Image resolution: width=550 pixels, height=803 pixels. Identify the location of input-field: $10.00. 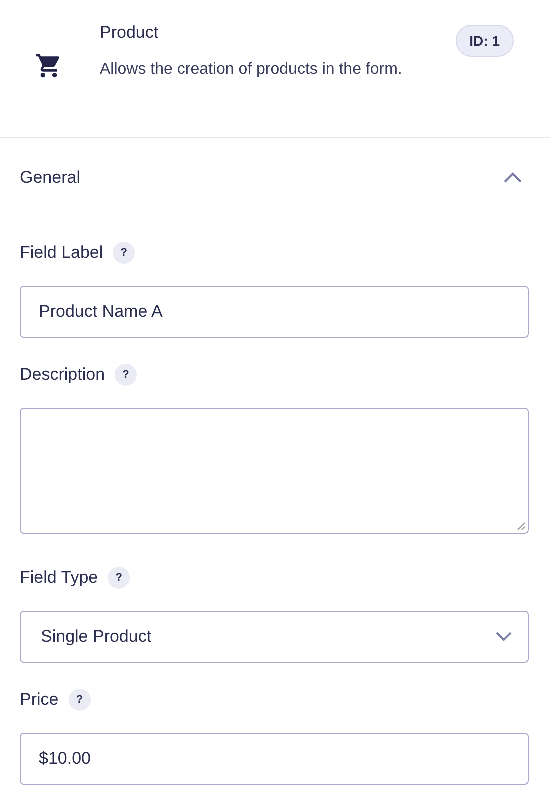
(274, 759).